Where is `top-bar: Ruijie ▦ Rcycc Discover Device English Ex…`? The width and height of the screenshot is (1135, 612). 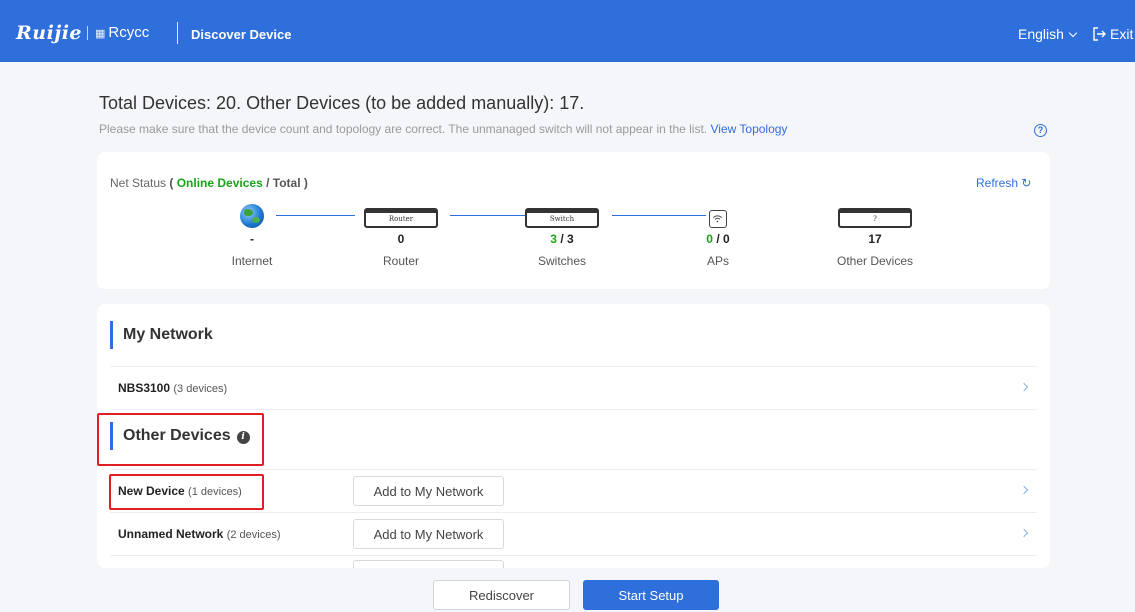 top-bar: Ruijie ▦ Rcycc Discover Device English Ex… is located at coordinates (567, 31).